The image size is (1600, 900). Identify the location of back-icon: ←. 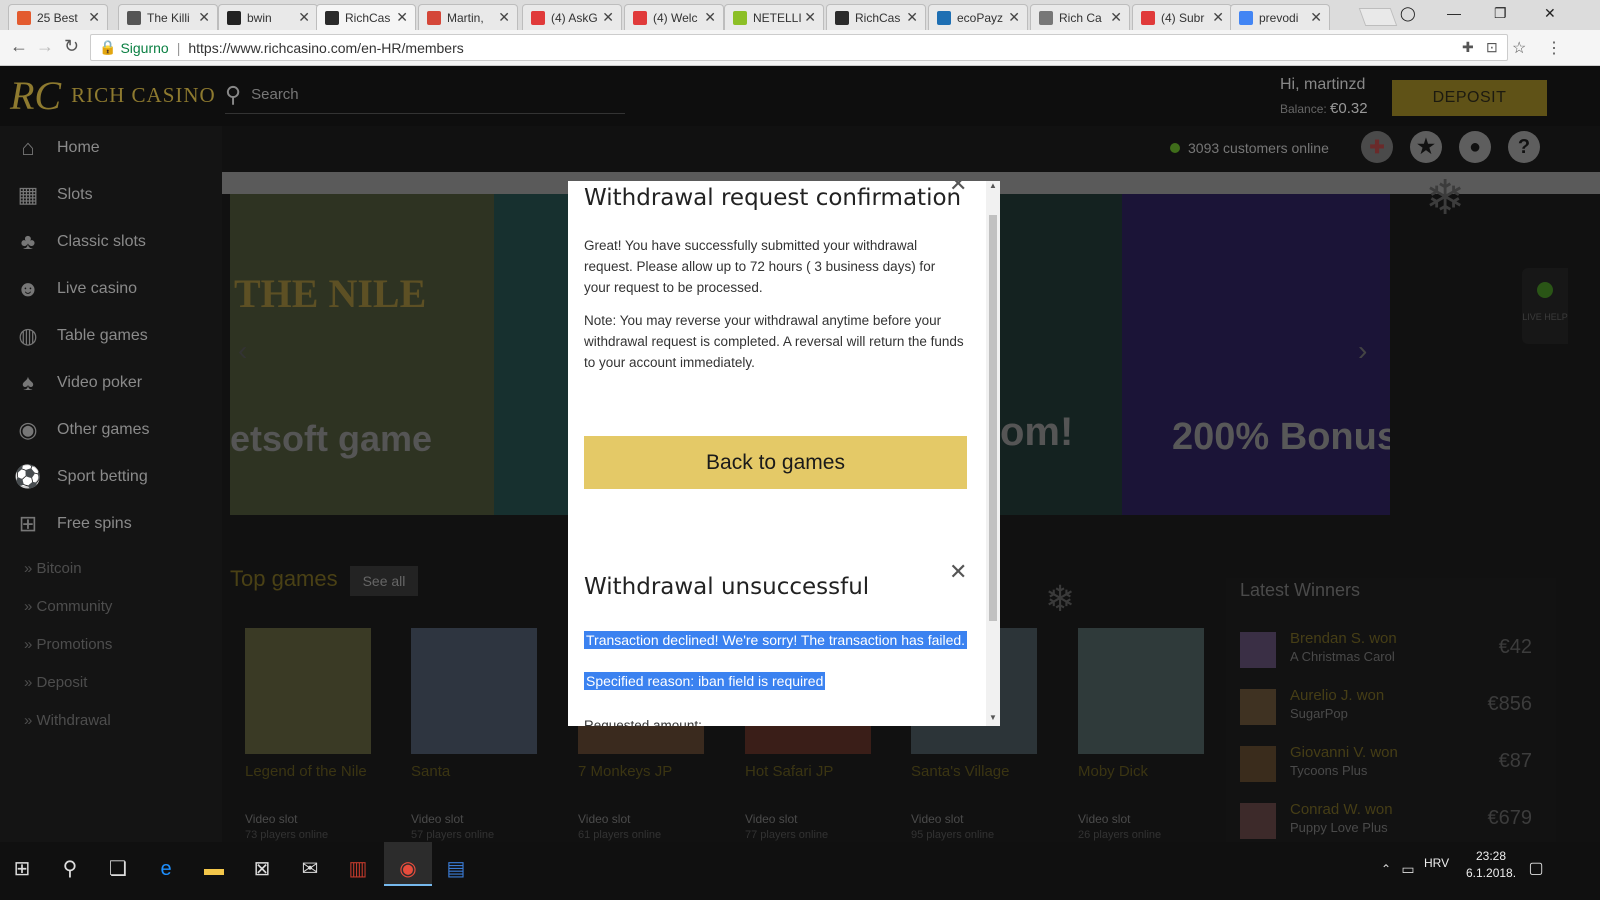
(19, 46).